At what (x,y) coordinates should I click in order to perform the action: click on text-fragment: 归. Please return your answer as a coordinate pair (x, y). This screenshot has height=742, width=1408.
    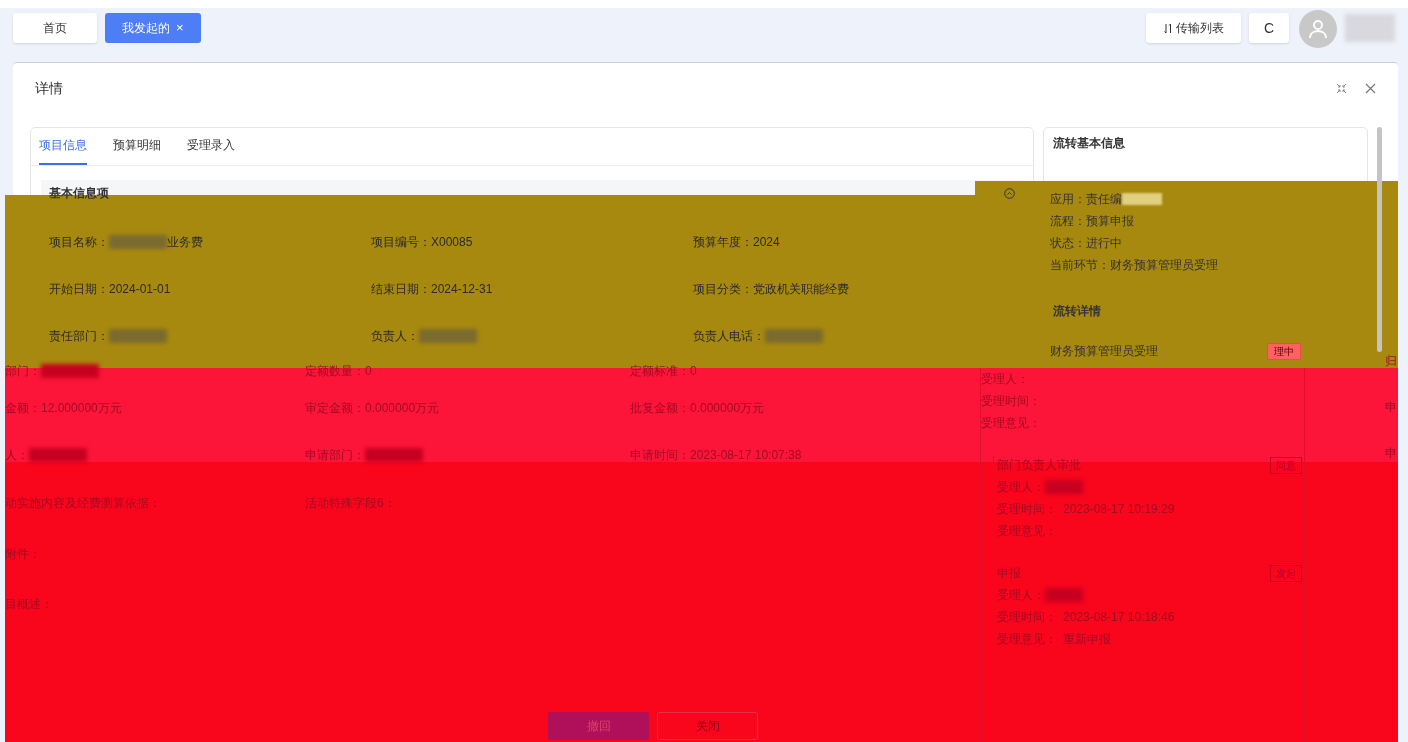
    Looking at the image, I should click on (1391, 361).